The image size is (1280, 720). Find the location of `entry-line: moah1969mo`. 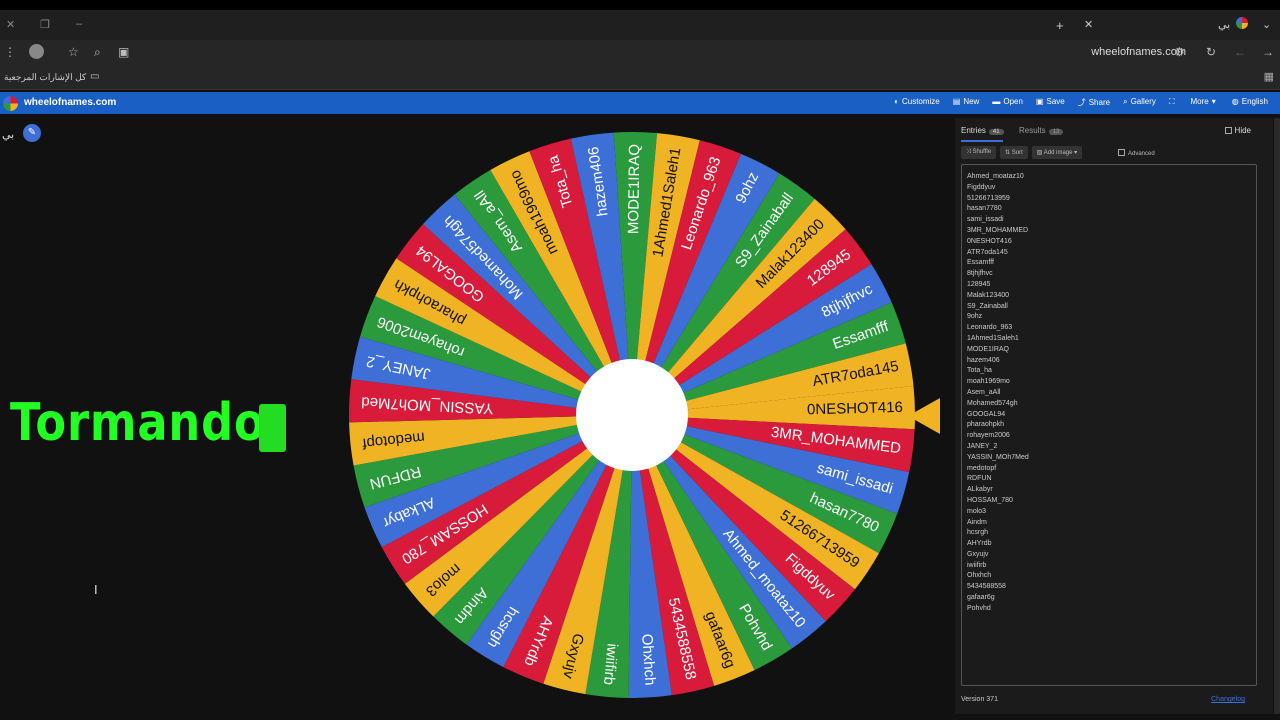

entry-line: moah1969mo is located at coordinates (988, 382).